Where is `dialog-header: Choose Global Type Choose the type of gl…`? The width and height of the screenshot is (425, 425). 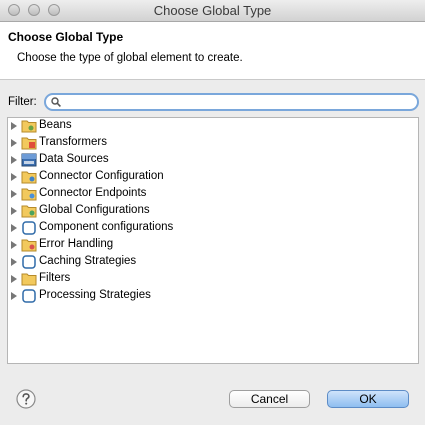 dialog-header: Choose Global Type Choose the type of gl… is located at coordinates (212, 51).